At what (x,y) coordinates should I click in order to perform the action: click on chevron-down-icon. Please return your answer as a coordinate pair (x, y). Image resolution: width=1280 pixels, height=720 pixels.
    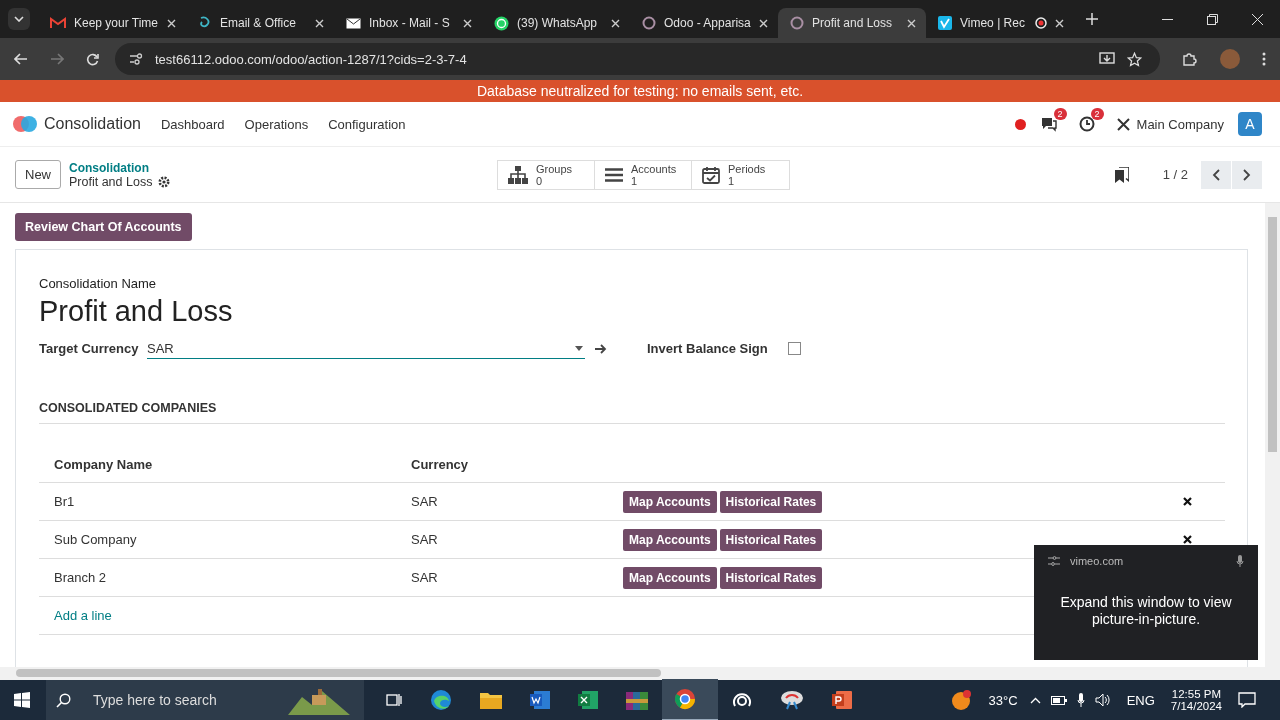
    Looking at the image, I should click on (19, 19).